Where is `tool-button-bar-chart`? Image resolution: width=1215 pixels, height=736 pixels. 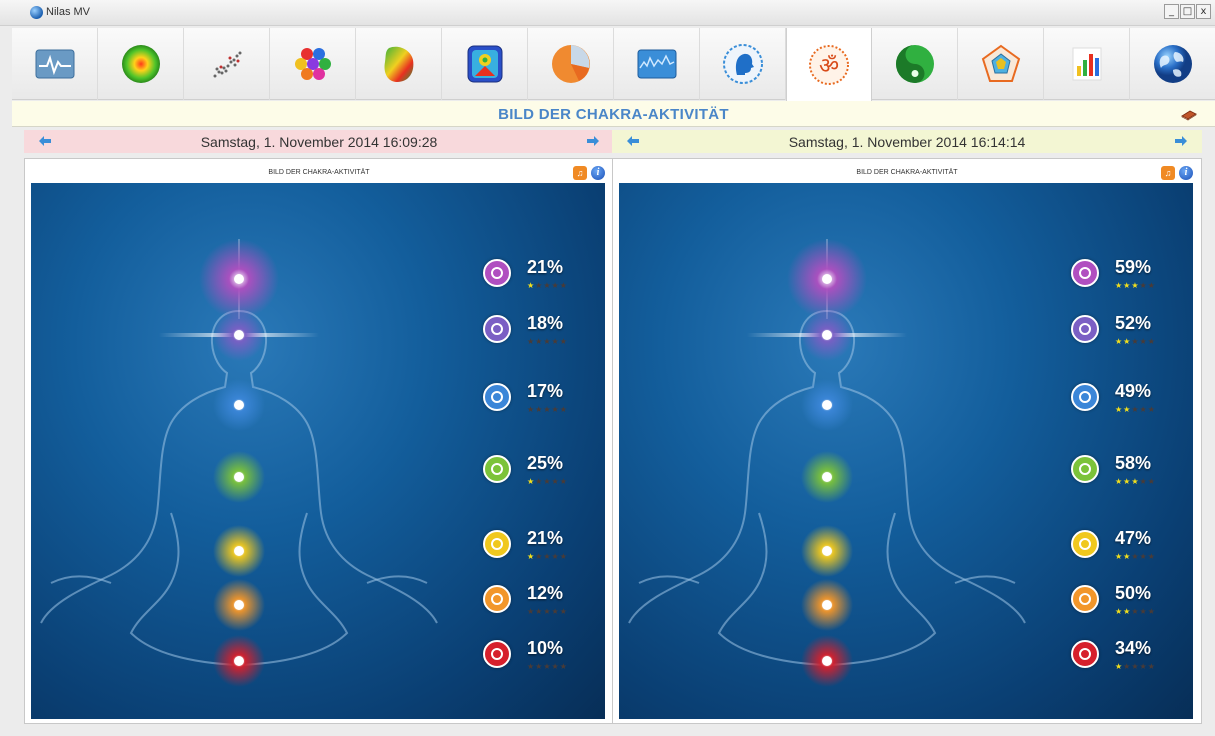
tool-button-bar-chart is located at coordinates (1087, 64).